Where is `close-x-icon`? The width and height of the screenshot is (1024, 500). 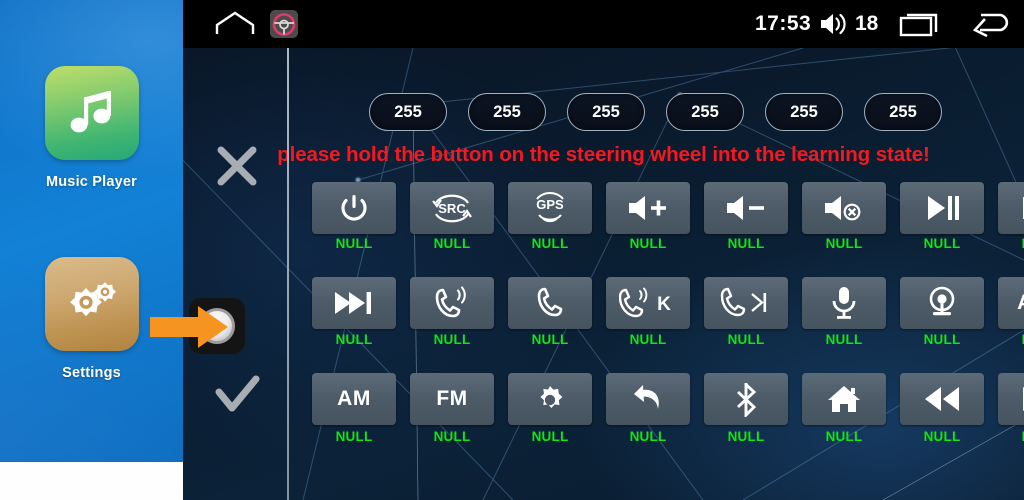
close-x-icon is located at coordinates (237, 166).